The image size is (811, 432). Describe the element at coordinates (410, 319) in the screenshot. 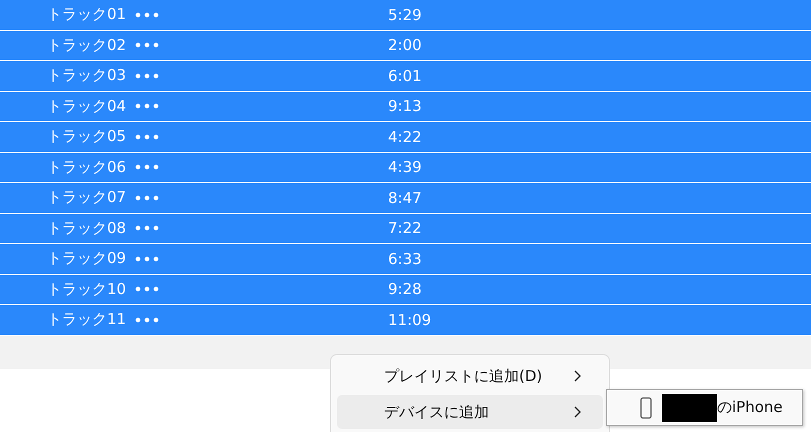

I see `track-duration: 11:09` at that location.